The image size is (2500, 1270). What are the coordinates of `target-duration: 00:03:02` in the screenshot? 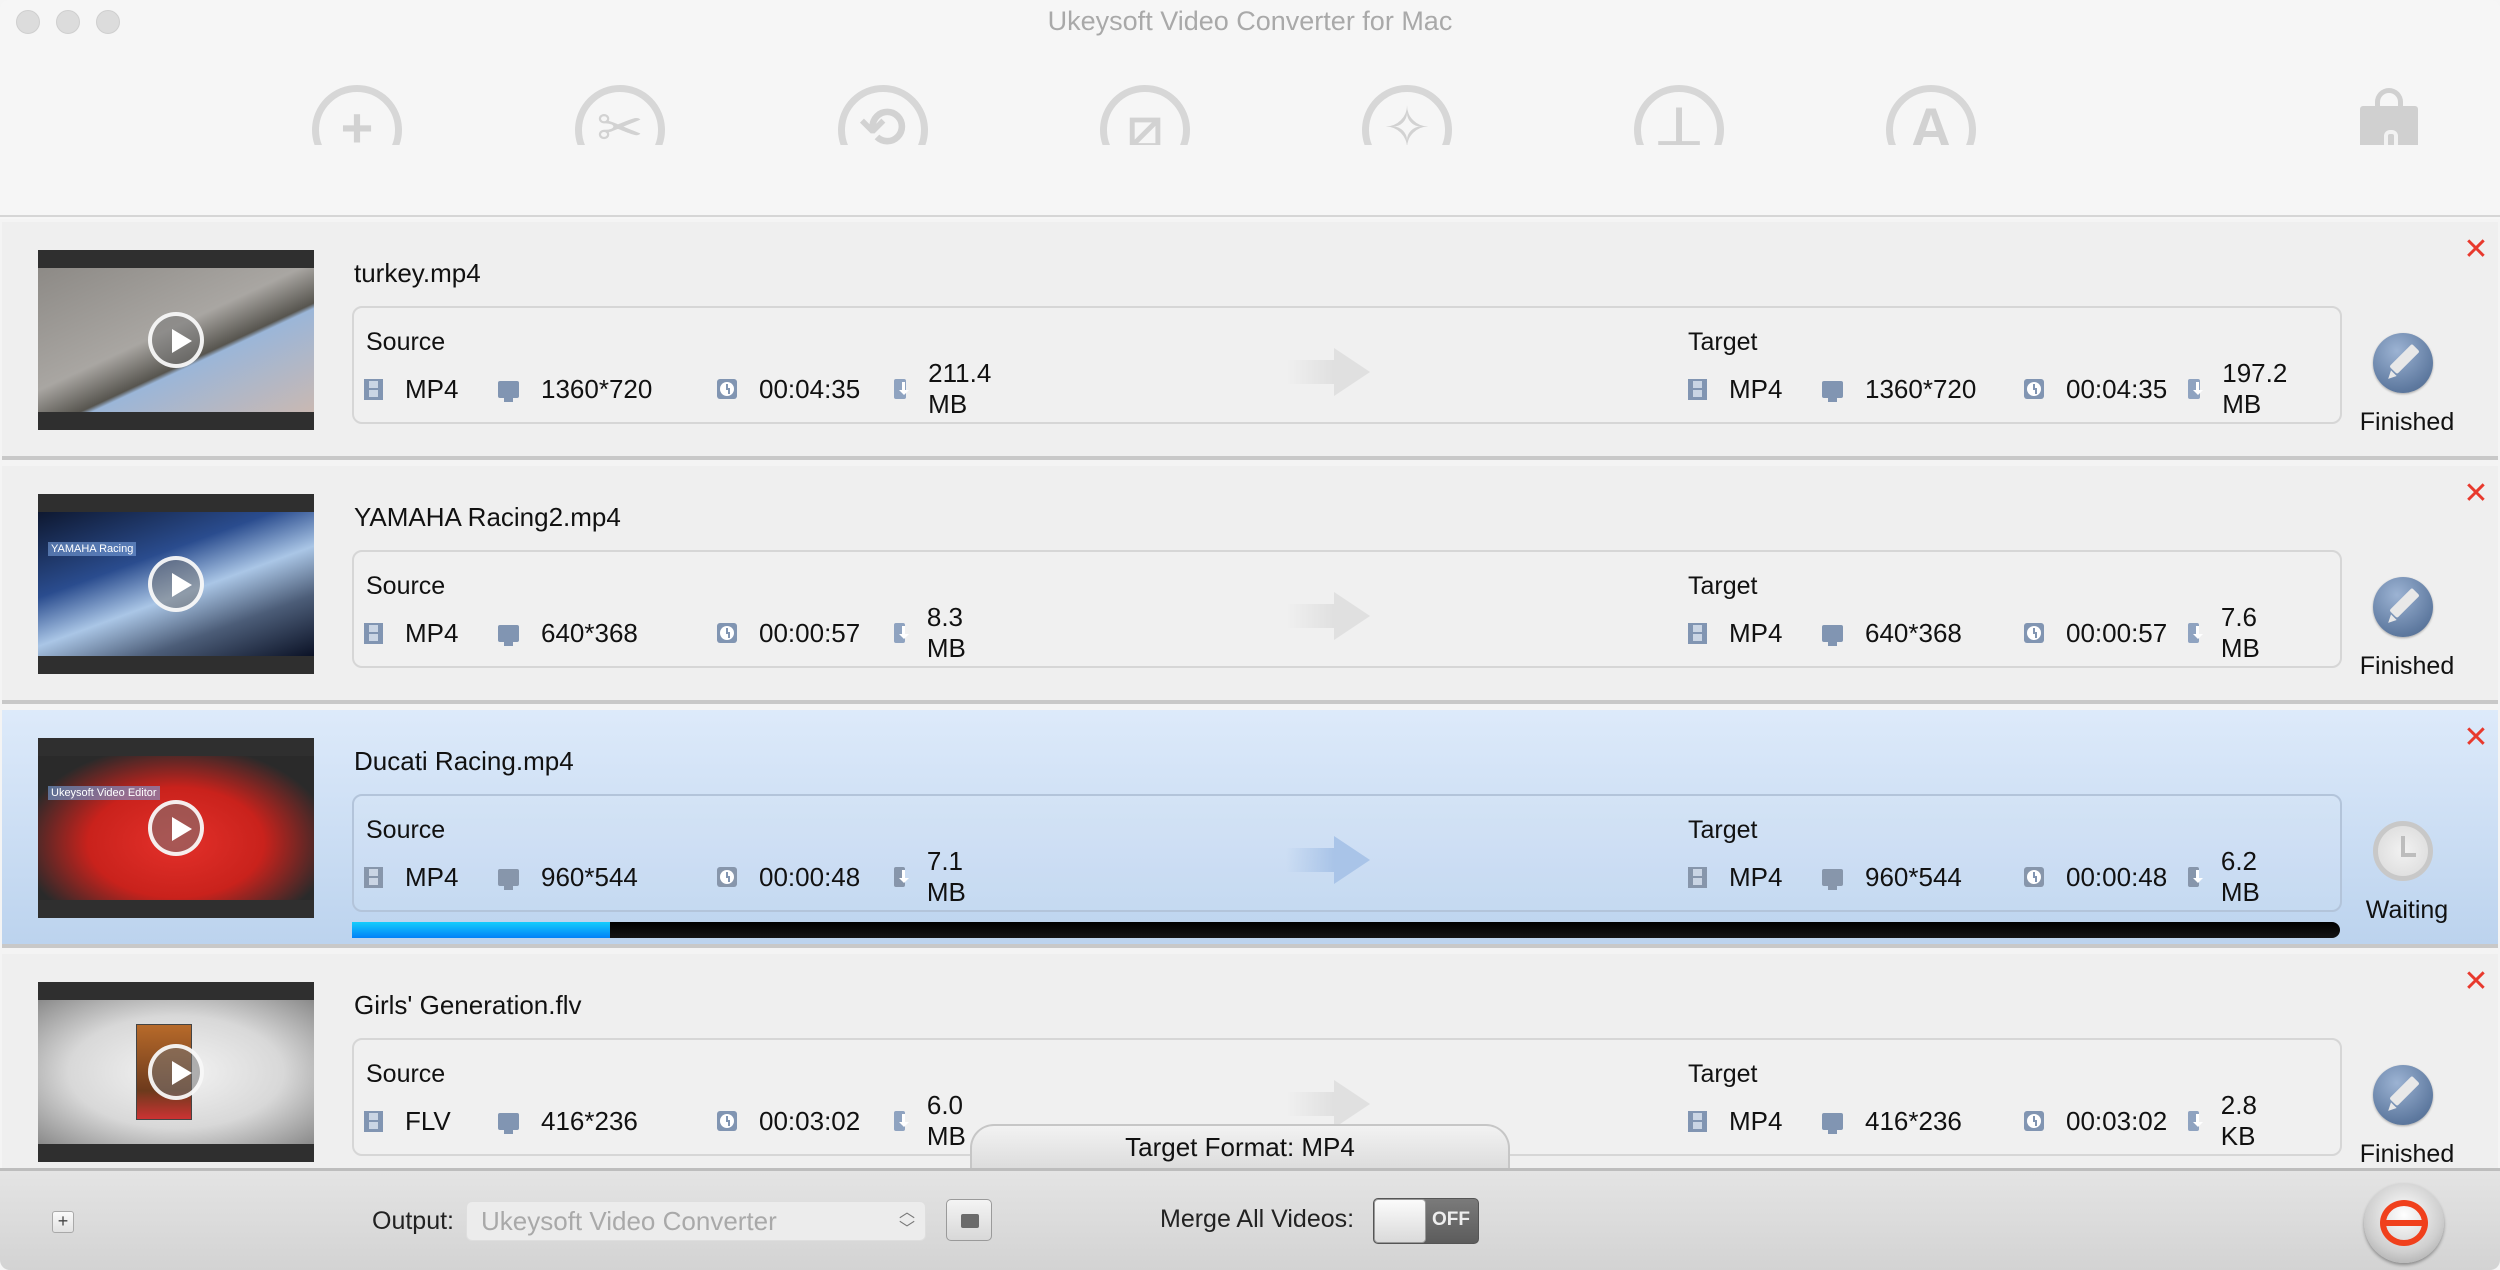 It's located at (2095, 1121).